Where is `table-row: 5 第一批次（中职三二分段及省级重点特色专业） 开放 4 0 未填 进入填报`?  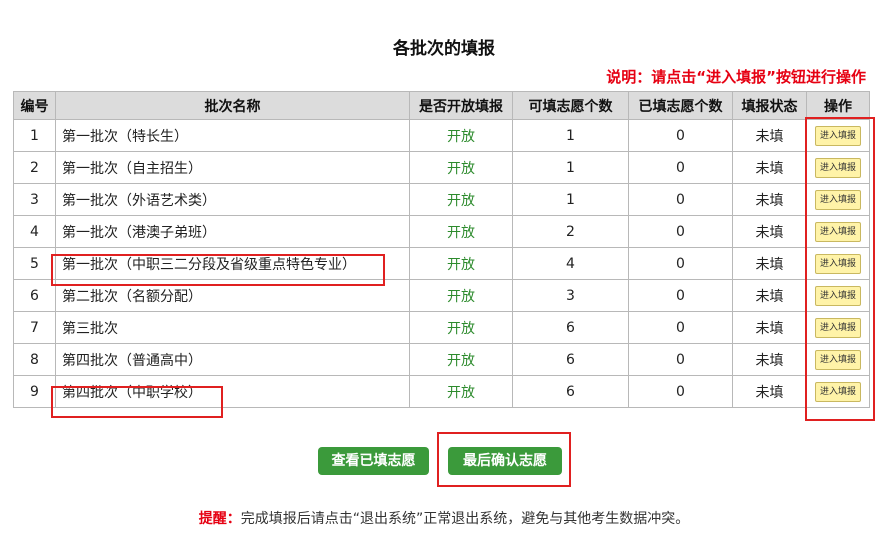 table-row: 5 第一批次（中职三二分段及省级重点特色专业） 开放 4 0 未填 进入填报 is located at coordinates (441, 263).